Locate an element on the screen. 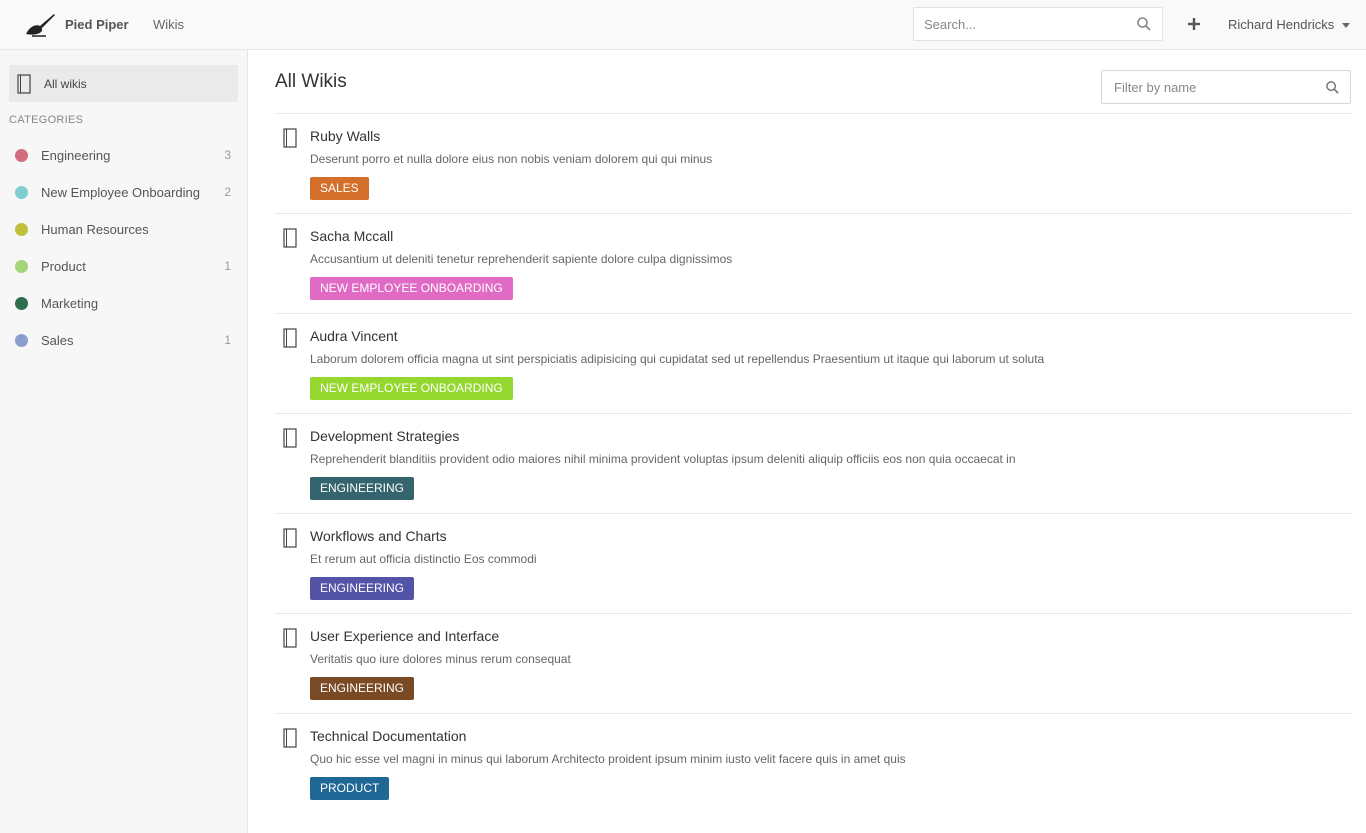 This screenshot has width=1366, height=833. category-name: Product is located at coordinates (63, 266).